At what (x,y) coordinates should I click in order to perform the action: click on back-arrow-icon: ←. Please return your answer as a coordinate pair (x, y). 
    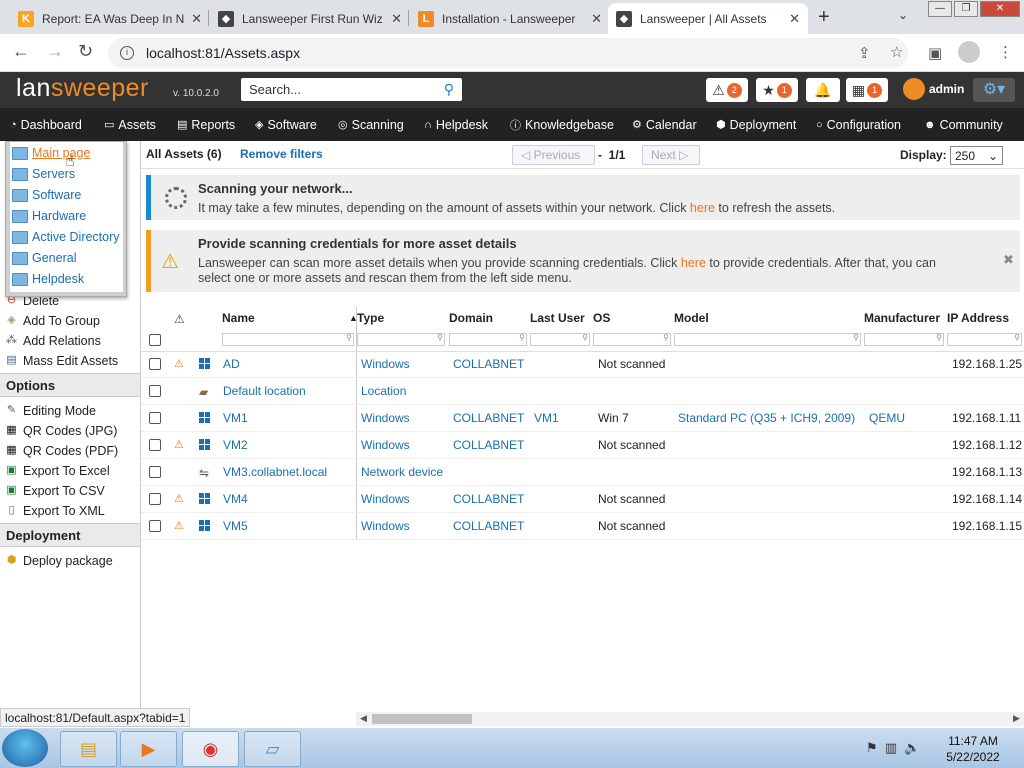
    Looking at the image, I should click on (21, 51).